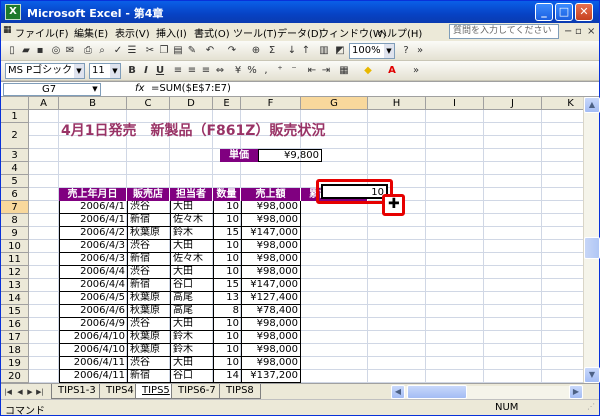  I want to click on doc-restore-icon: ▫, so click(578, 31).